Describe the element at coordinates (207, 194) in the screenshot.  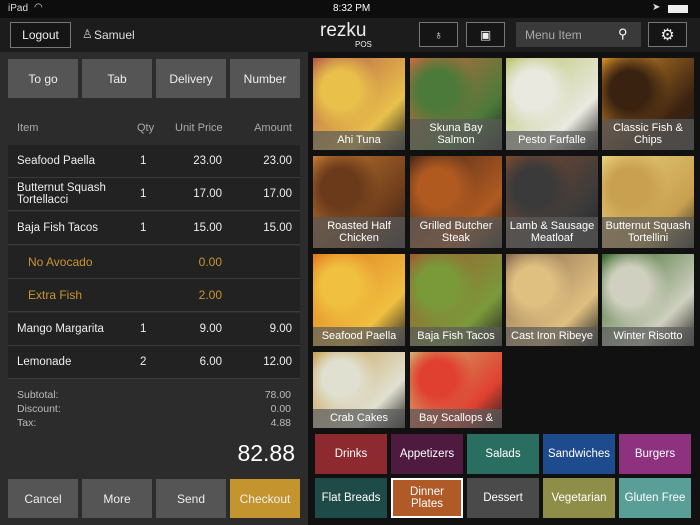
I see `order-item-unit: 17.00` at that location.